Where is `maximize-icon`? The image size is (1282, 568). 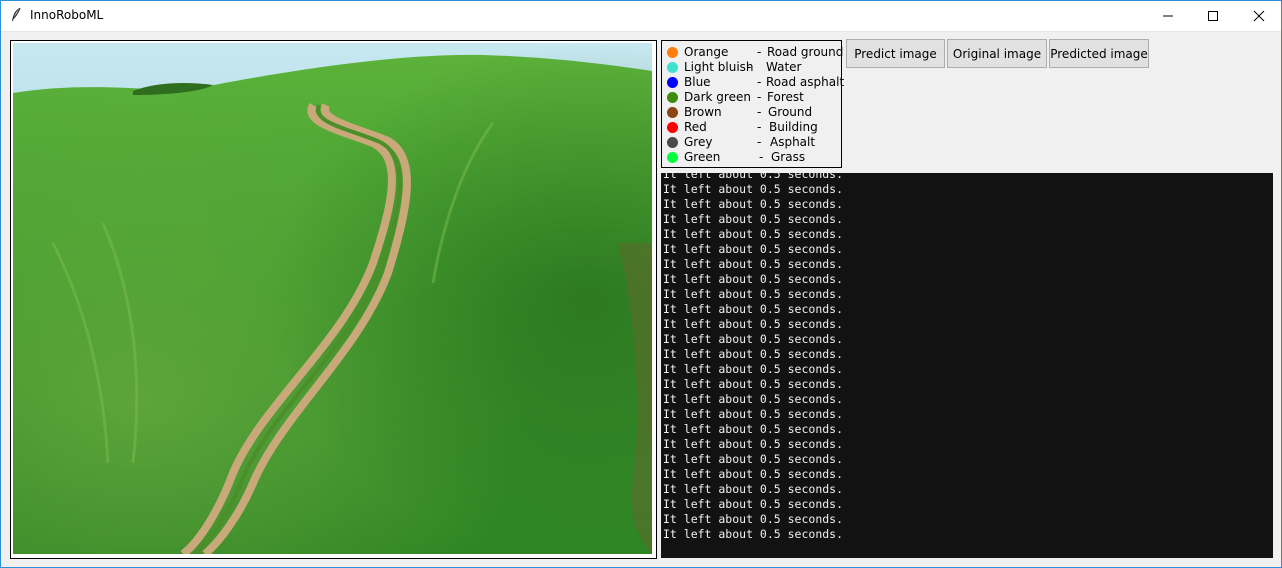
maximize-icon is located at coordinates (1213, 15).